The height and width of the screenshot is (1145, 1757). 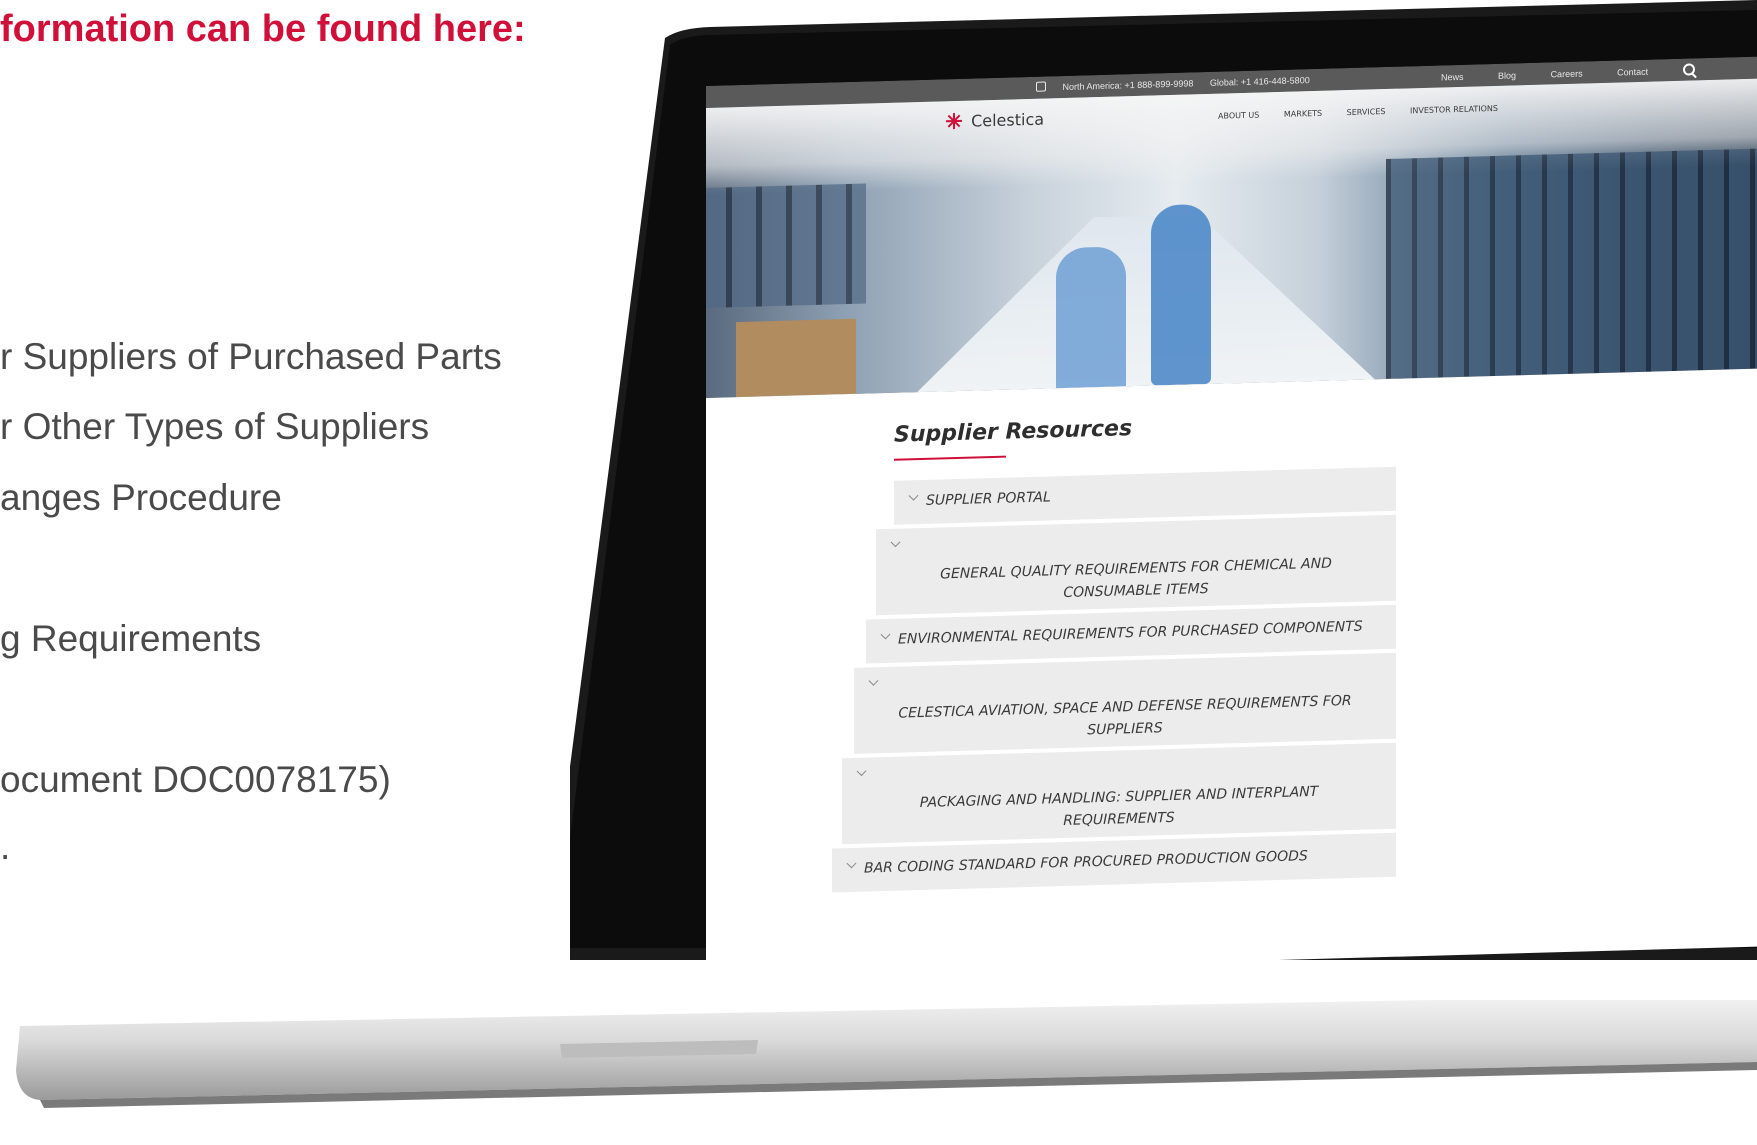 I want to click on global-phone: Global: +1 416-448-5800, so click(x=1260, y=81).